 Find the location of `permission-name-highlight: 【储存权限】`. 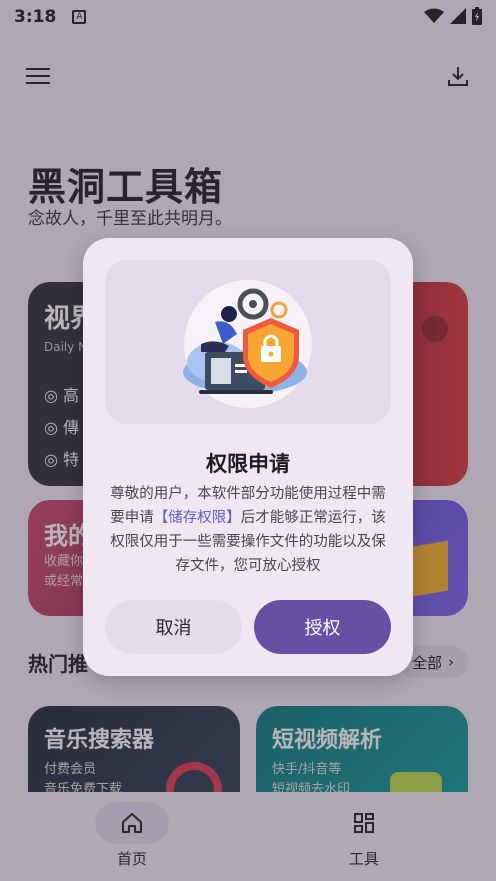

permission-name-highlight: 【储存权限】 is located at coordinates (197, 518).